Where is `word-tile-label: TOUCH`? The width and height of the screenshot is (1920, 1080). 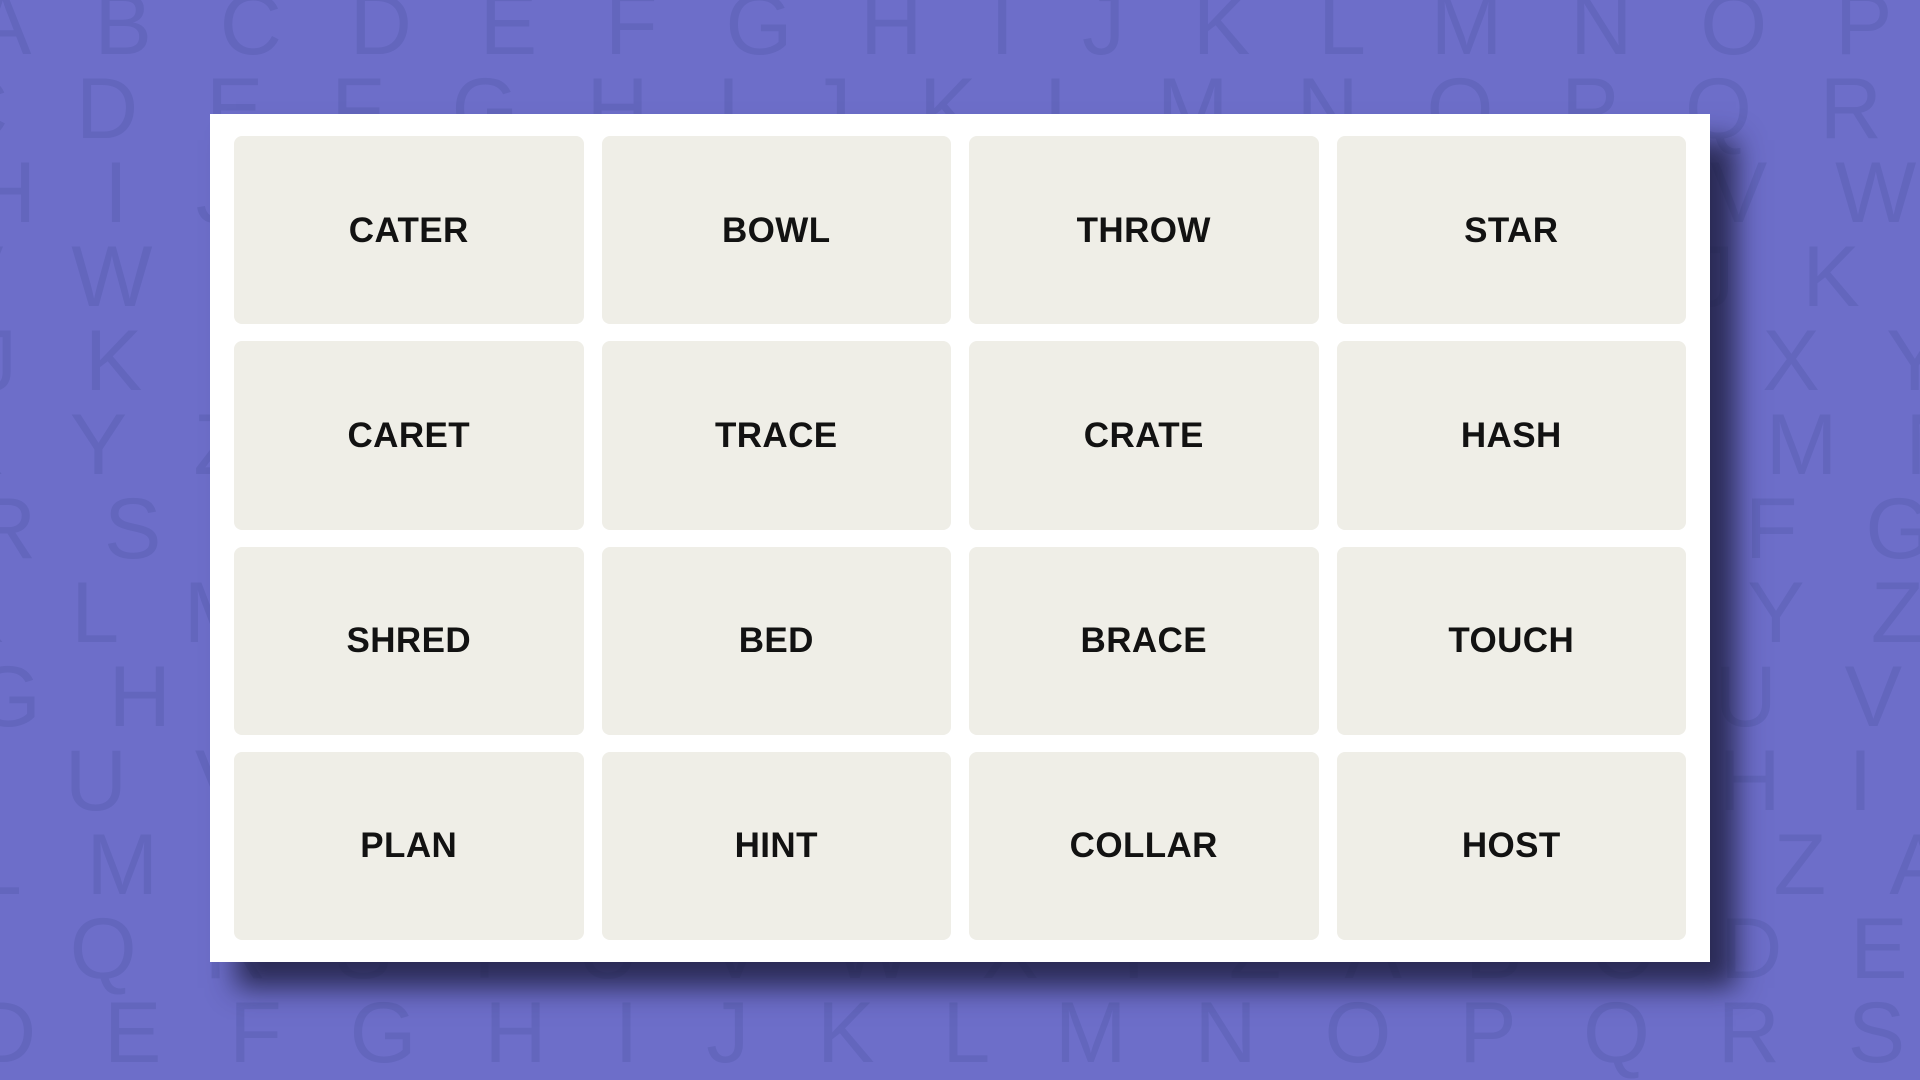 word-tile-label: TOUCH is located at coordinates (1511, 641).